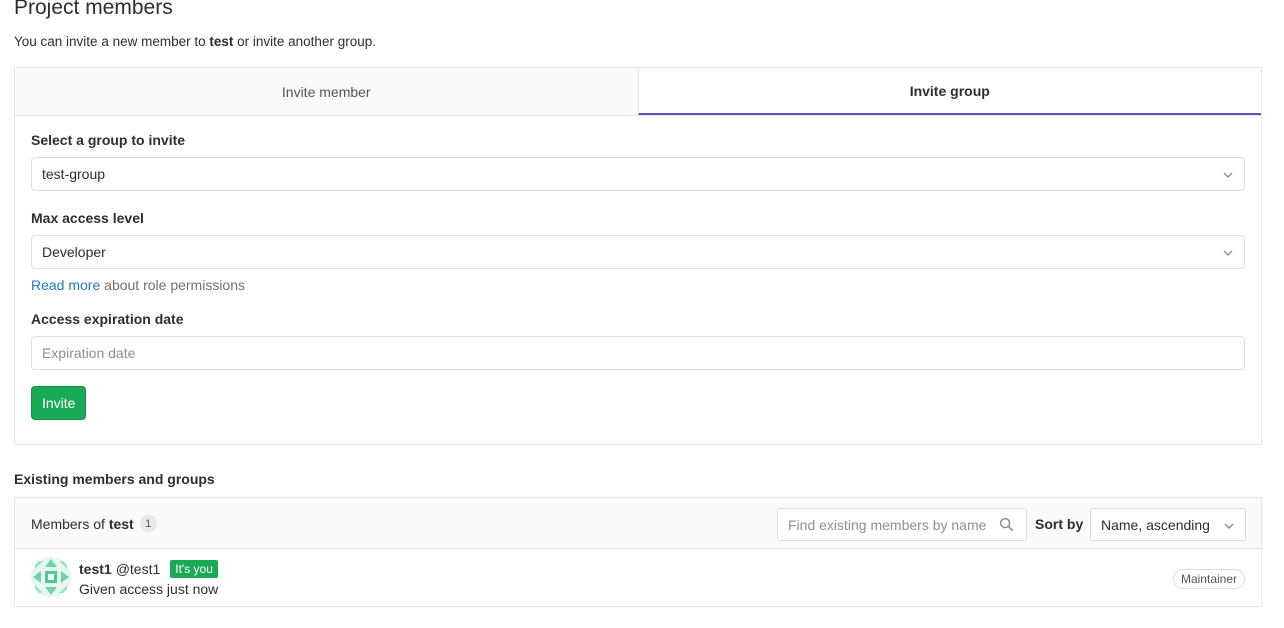 The width and height of the screenshot is (1284, 628). What do you see at coordinates (112, 41) in the screenshot?
I see `intro-prefix: You can invite a new member to` at bounding box center [112, 41].